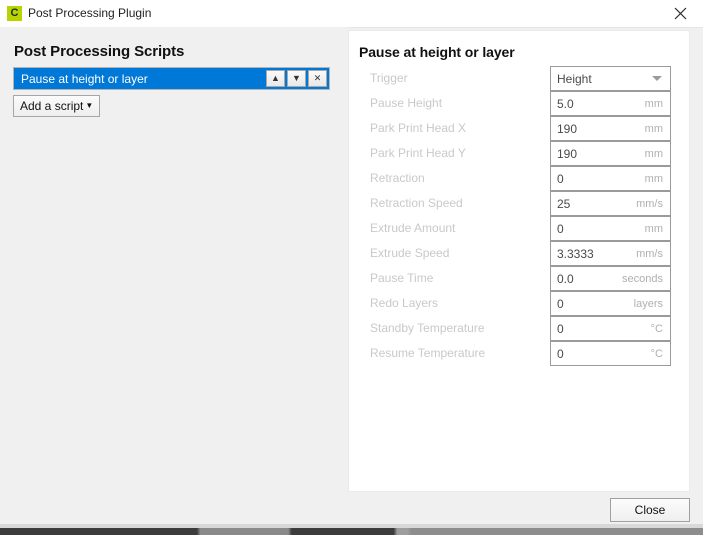 Image resolution: width=703 pixels, height=535 pixels. I want to click on close-icon, so click(680, 13).